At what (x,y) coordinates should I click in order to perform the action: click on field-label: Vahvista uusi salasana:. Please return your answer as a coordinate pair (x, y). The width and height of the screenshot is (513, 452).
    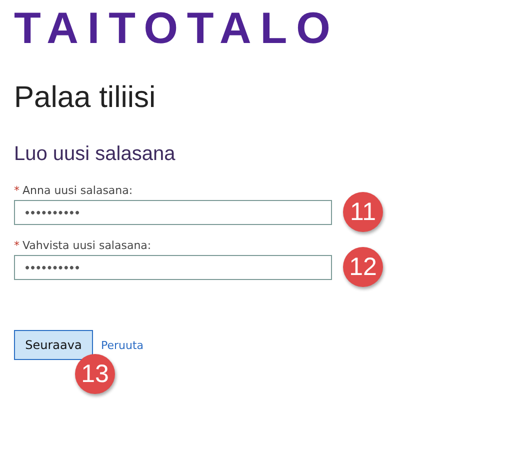
    Looking at the image, I should click on (87, 245).